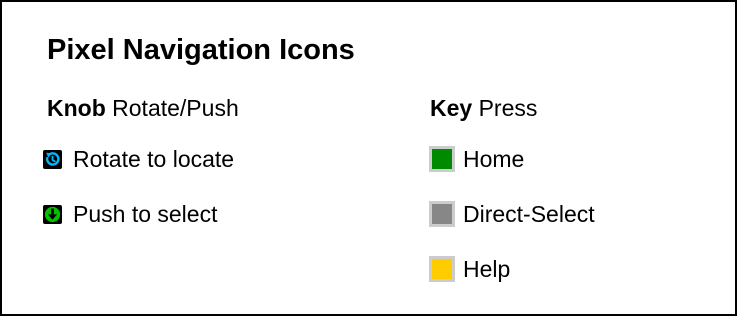 The image size is (742, 316). I want to click on key-item-label: Home, so click(494, 158).